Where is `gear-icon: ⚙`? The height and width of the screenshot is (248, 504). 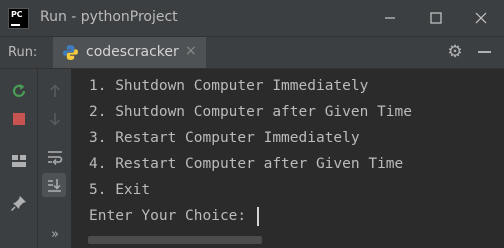 gear-icon: ⚙ is located at coordinates (455, 52).